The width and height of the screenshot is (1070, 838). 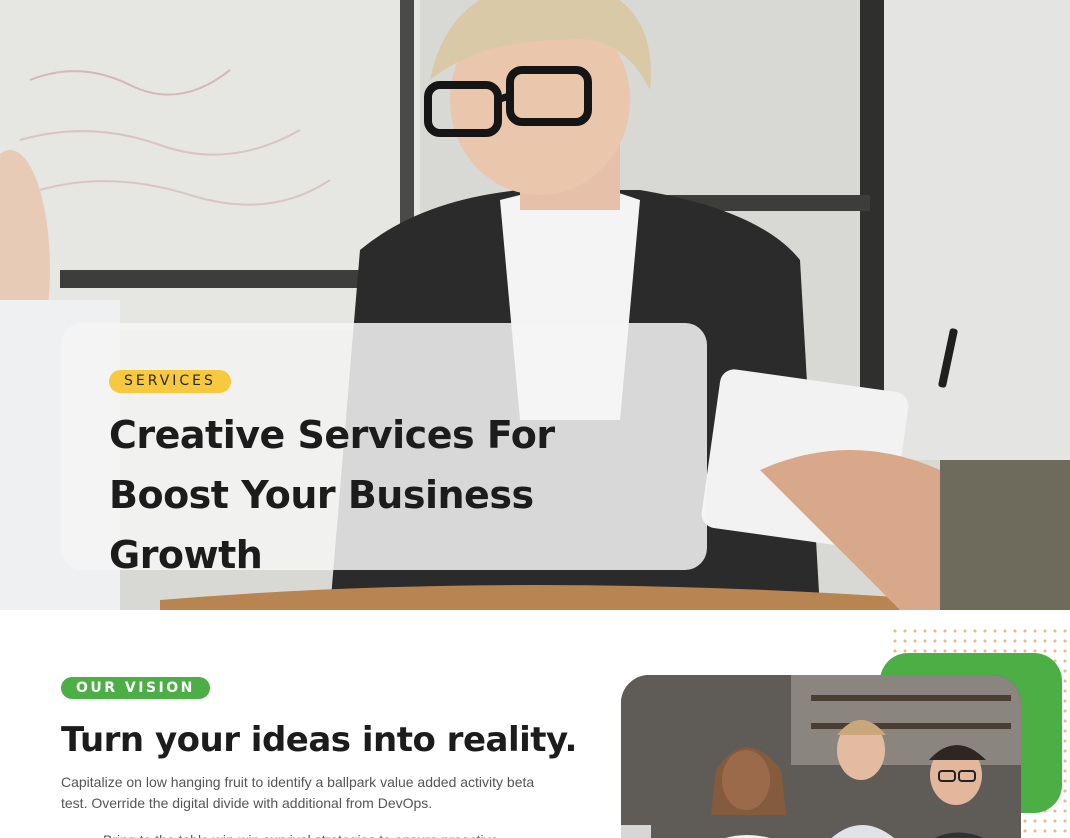 I want to click on team-photo, so click(x=821, y=756).